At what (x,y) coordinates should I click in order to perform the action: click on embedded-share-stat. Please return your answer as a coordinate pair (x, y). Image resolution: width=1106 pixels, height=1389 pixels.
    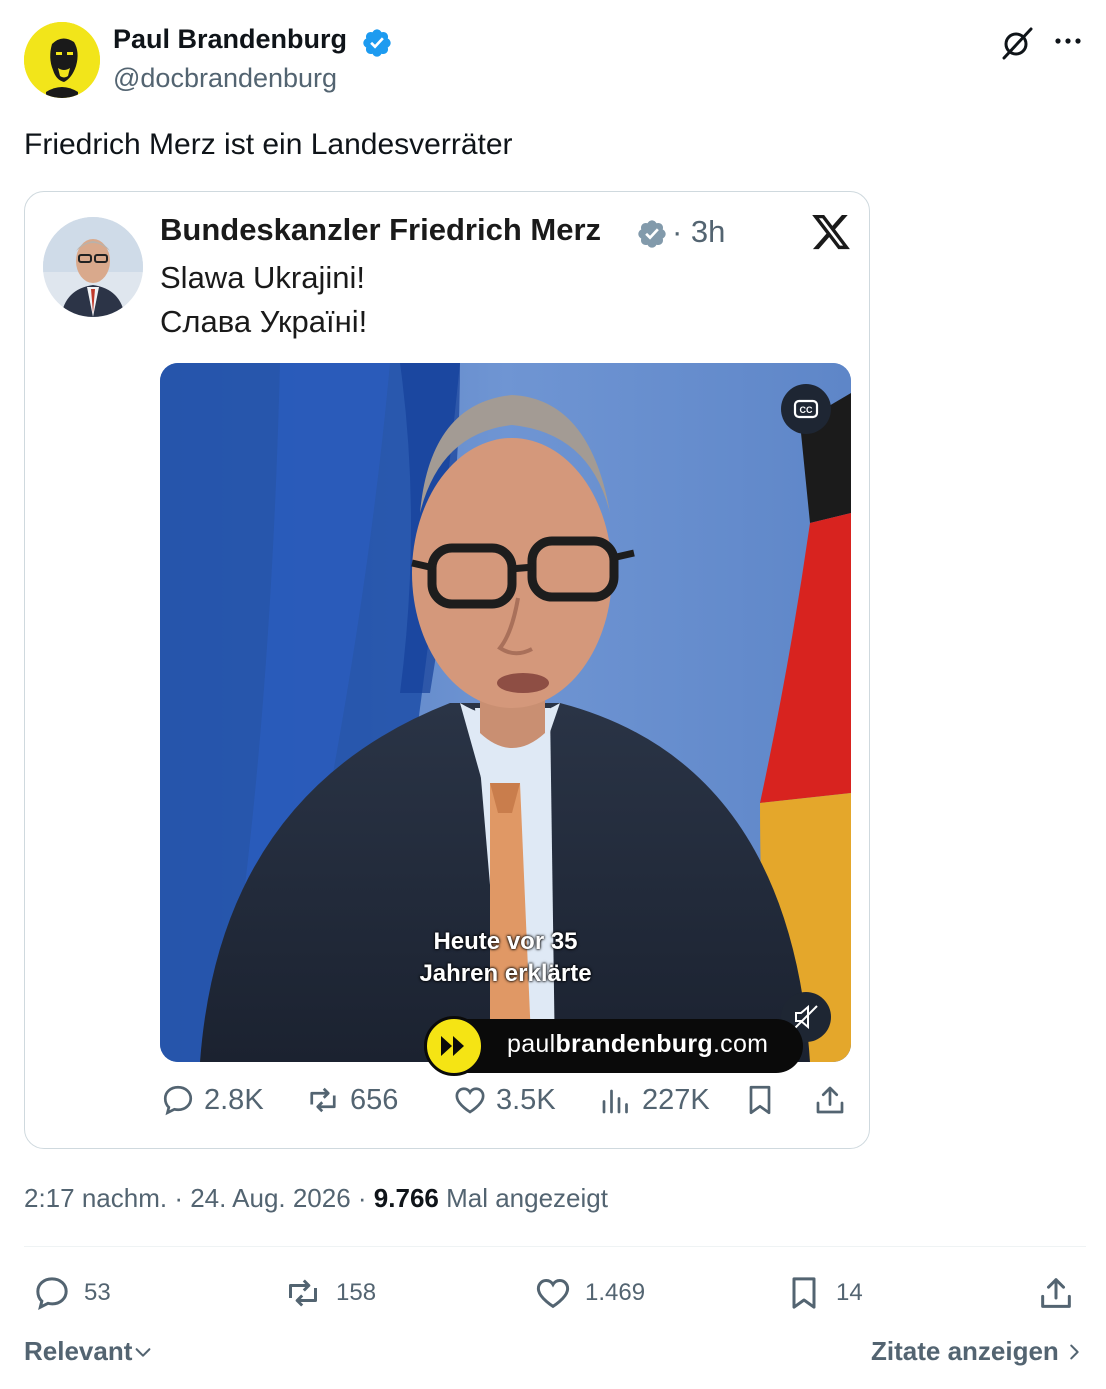
    Looking at the image, I should click on (834, 1100).